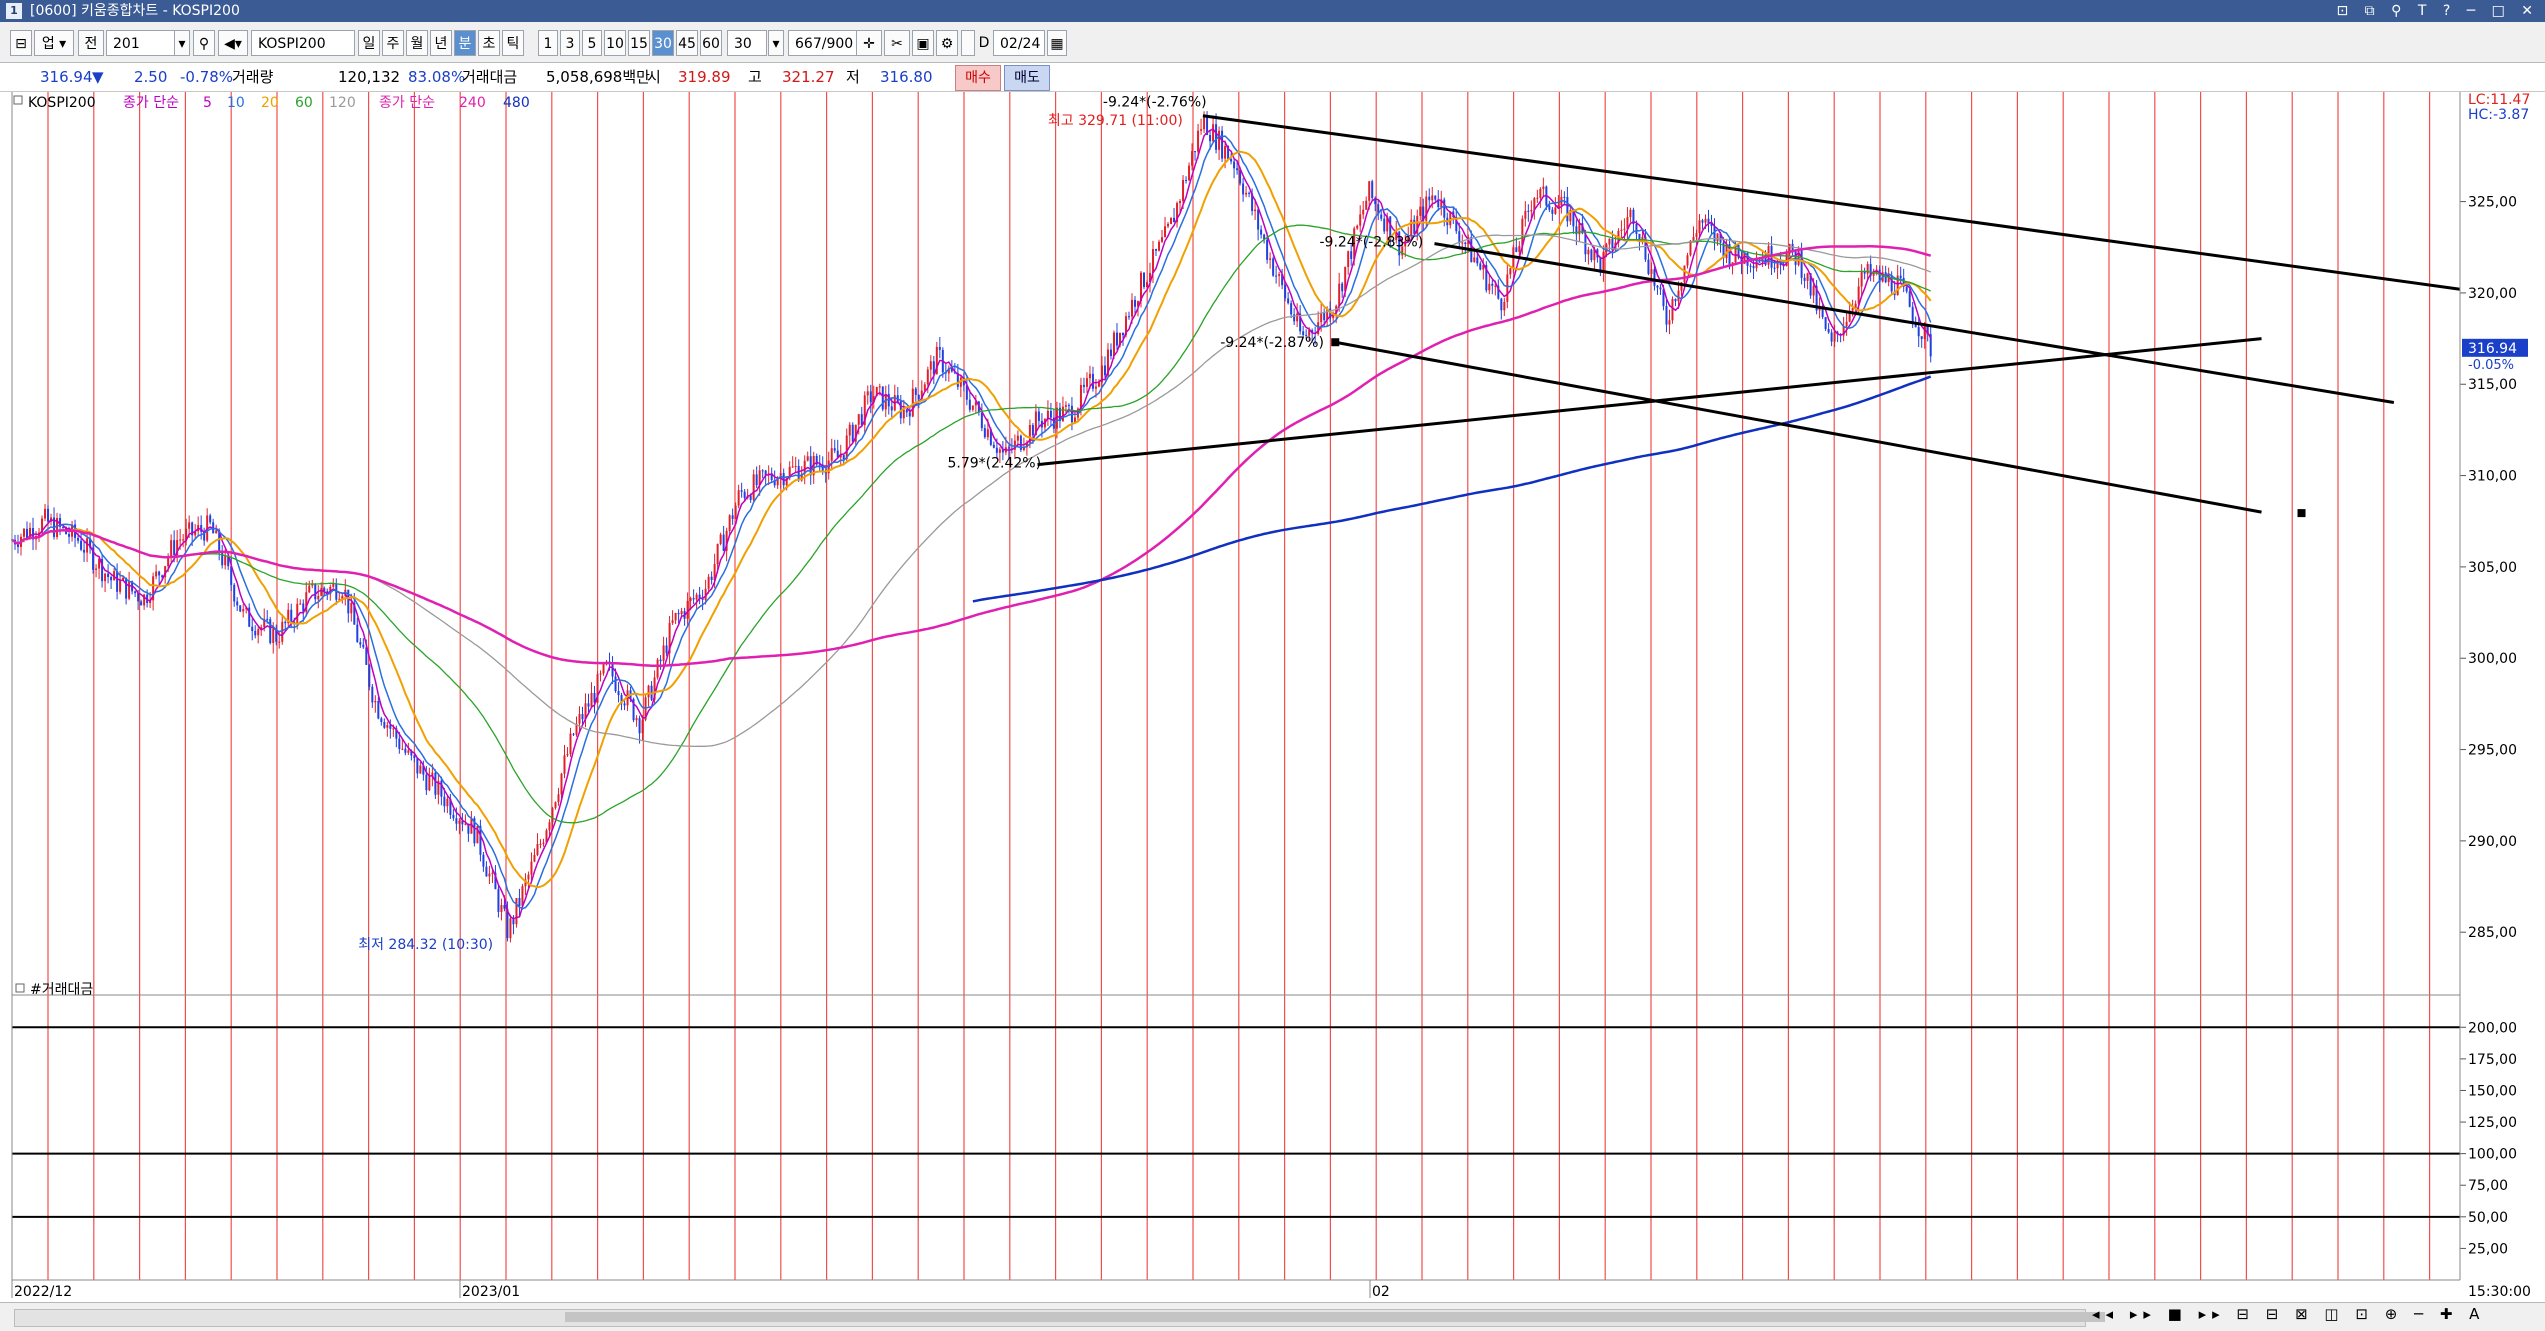 The image size is (2545, 1331). Describe the element at coordinates (1272, 343) in the screenshot. I see `fib-low-label: -9.24*(-2.87%)` at that location.